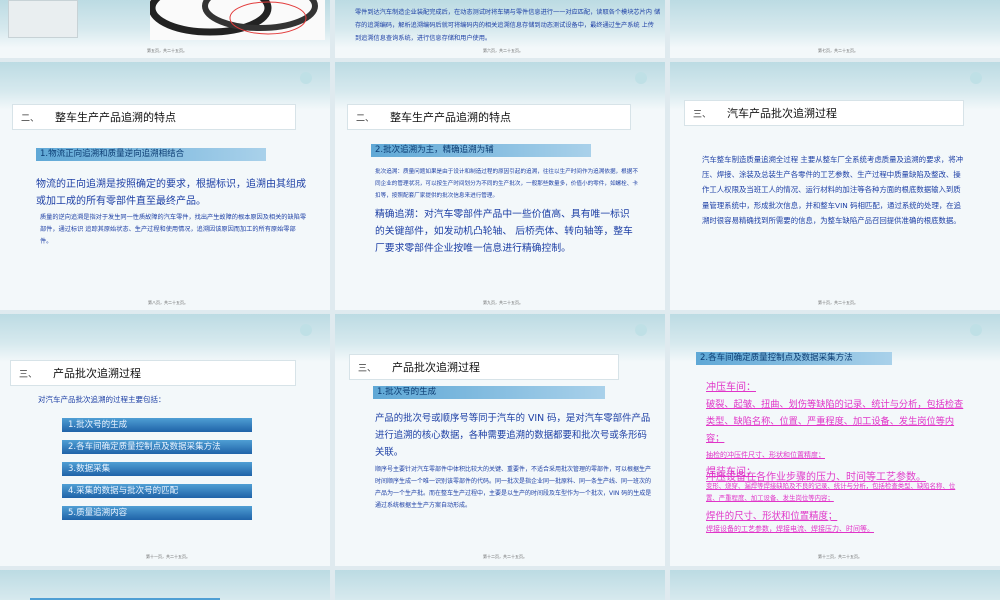 This screenshot has width=1000, height=600. What do you see at coordinates (157, 513) in the screenshot?
I see `list-item-5: 5.质量追溯内容` at bounding box center [157, 513].